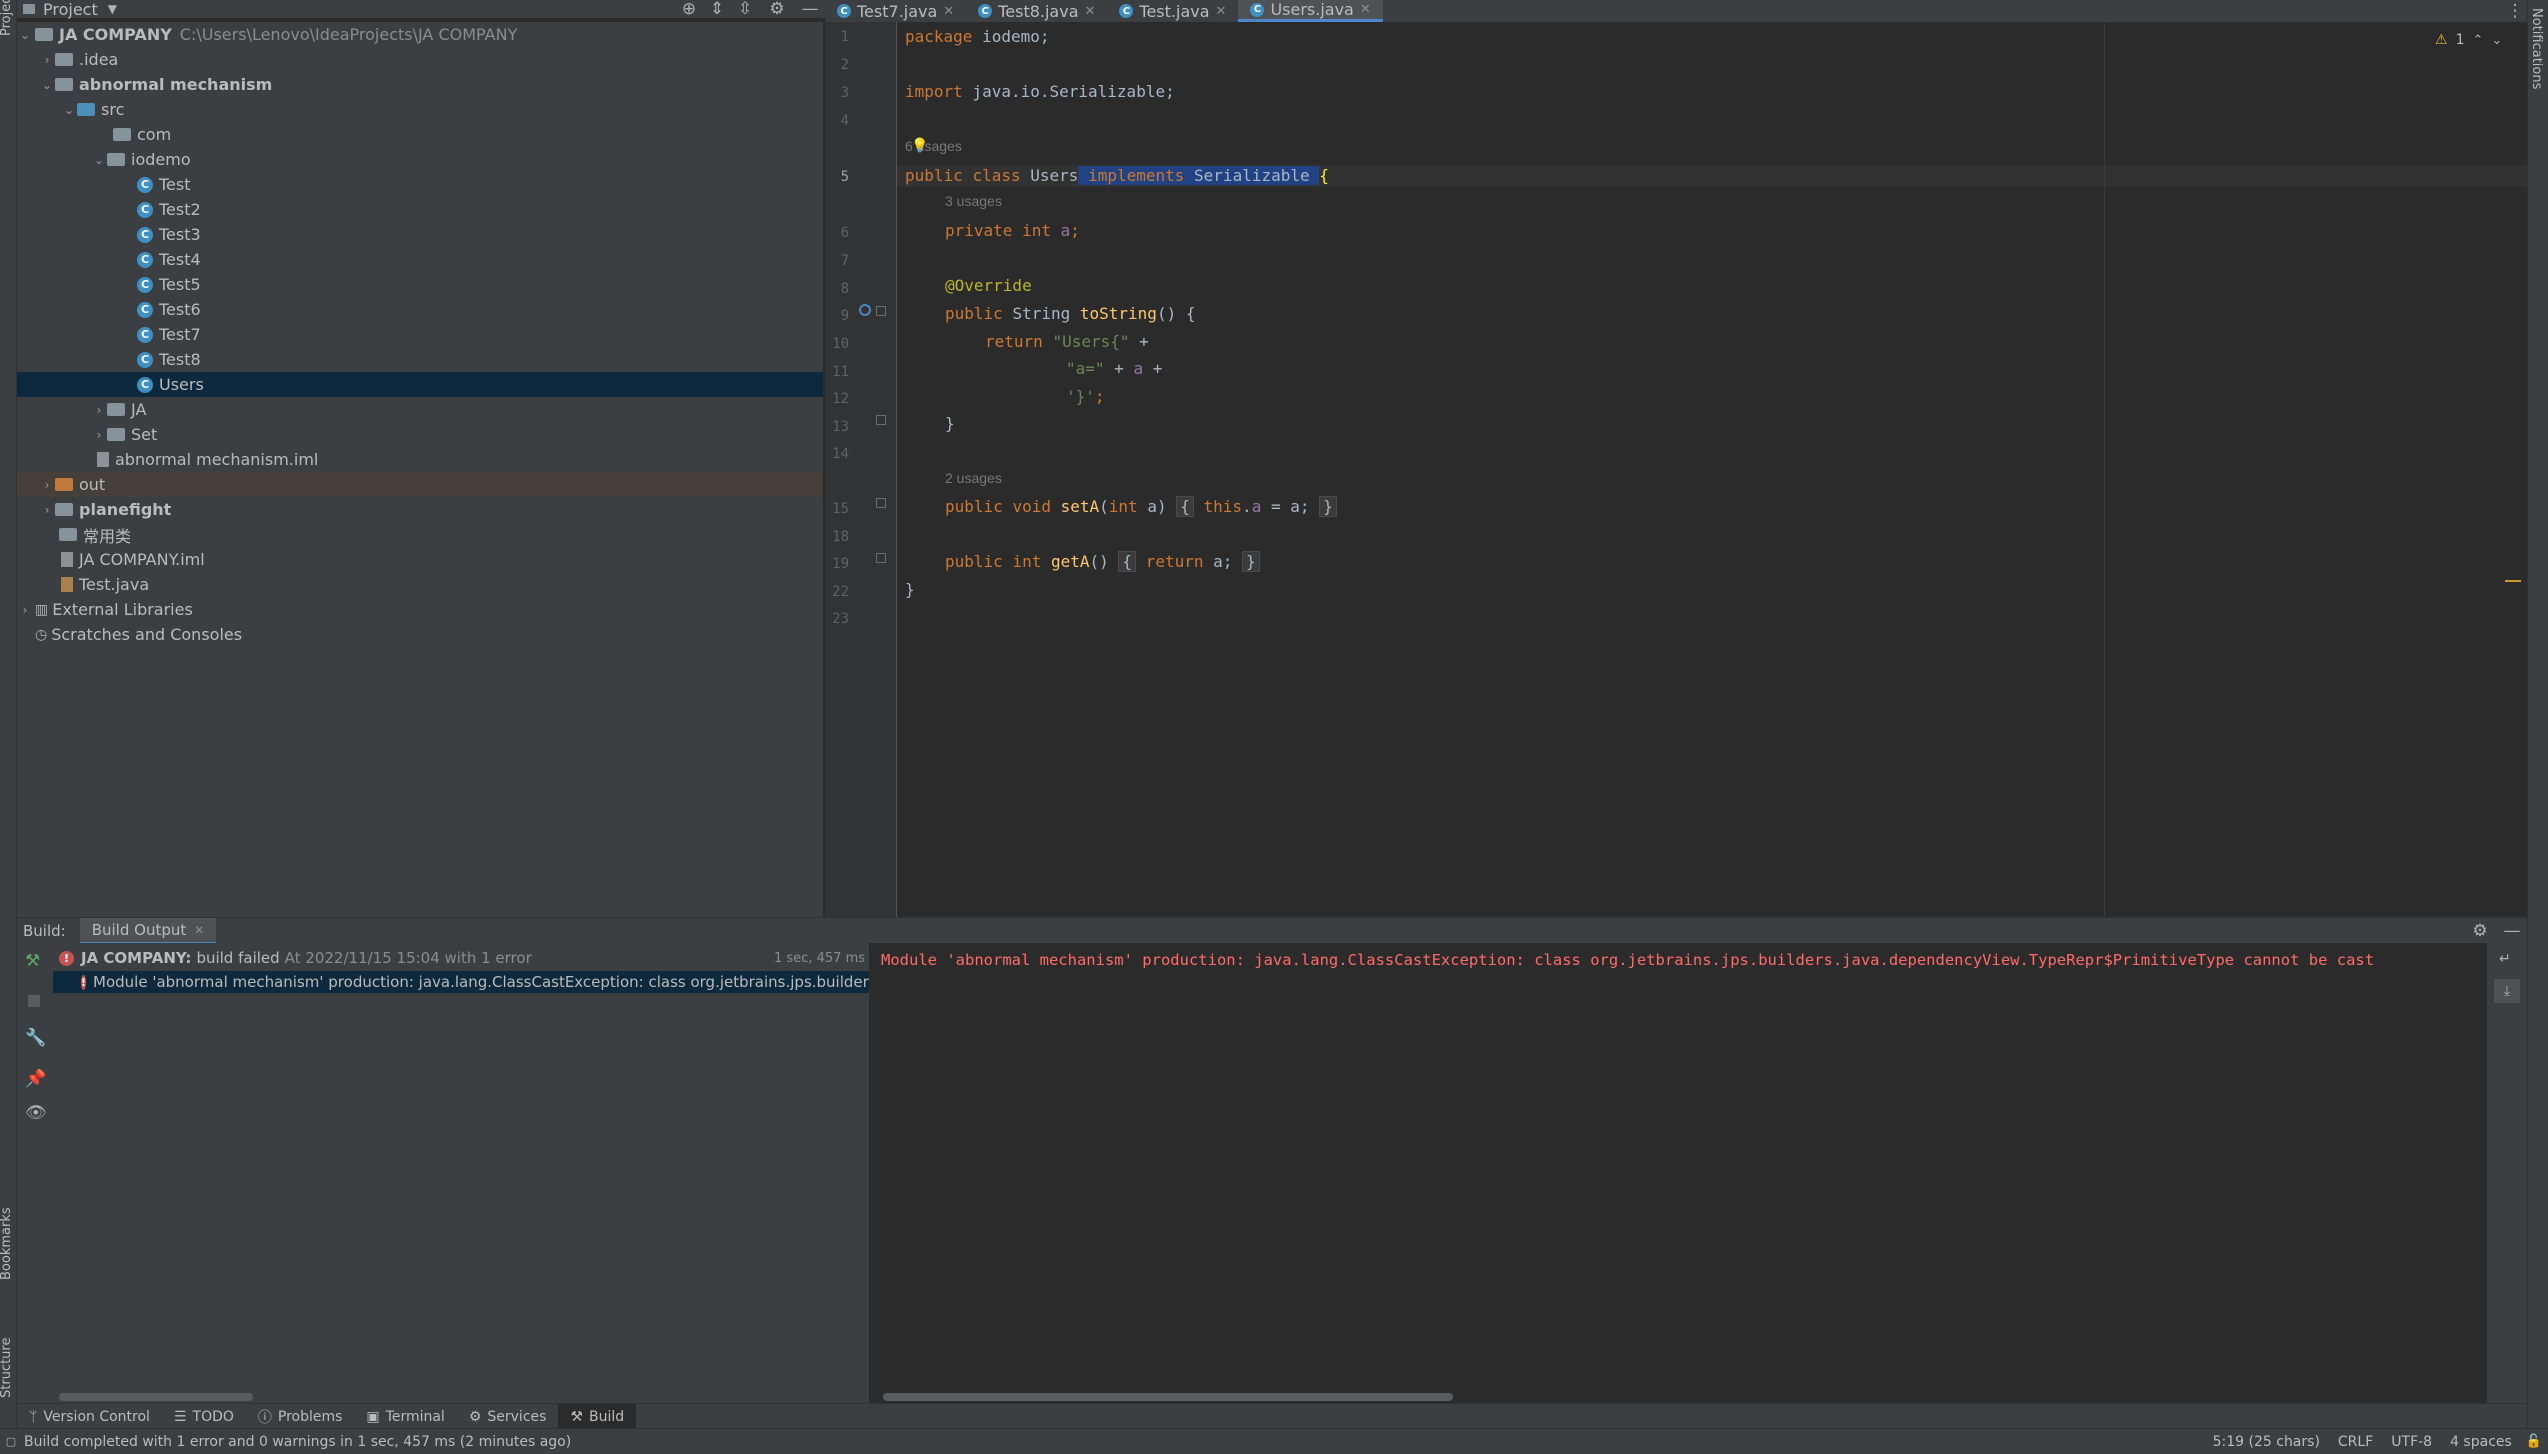 The height and width of the screenshot is (1454, 2548). Describe the element at coordinates (2507, 991) in the screenshot. I see `scroll-to-end-icon: ⤓` at that location.